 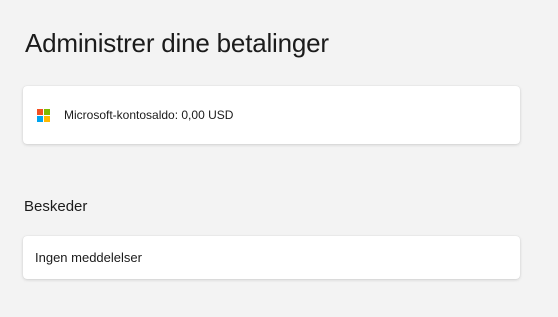 I want to click on microsoft-logo-icon, so click(x=43, y=115).